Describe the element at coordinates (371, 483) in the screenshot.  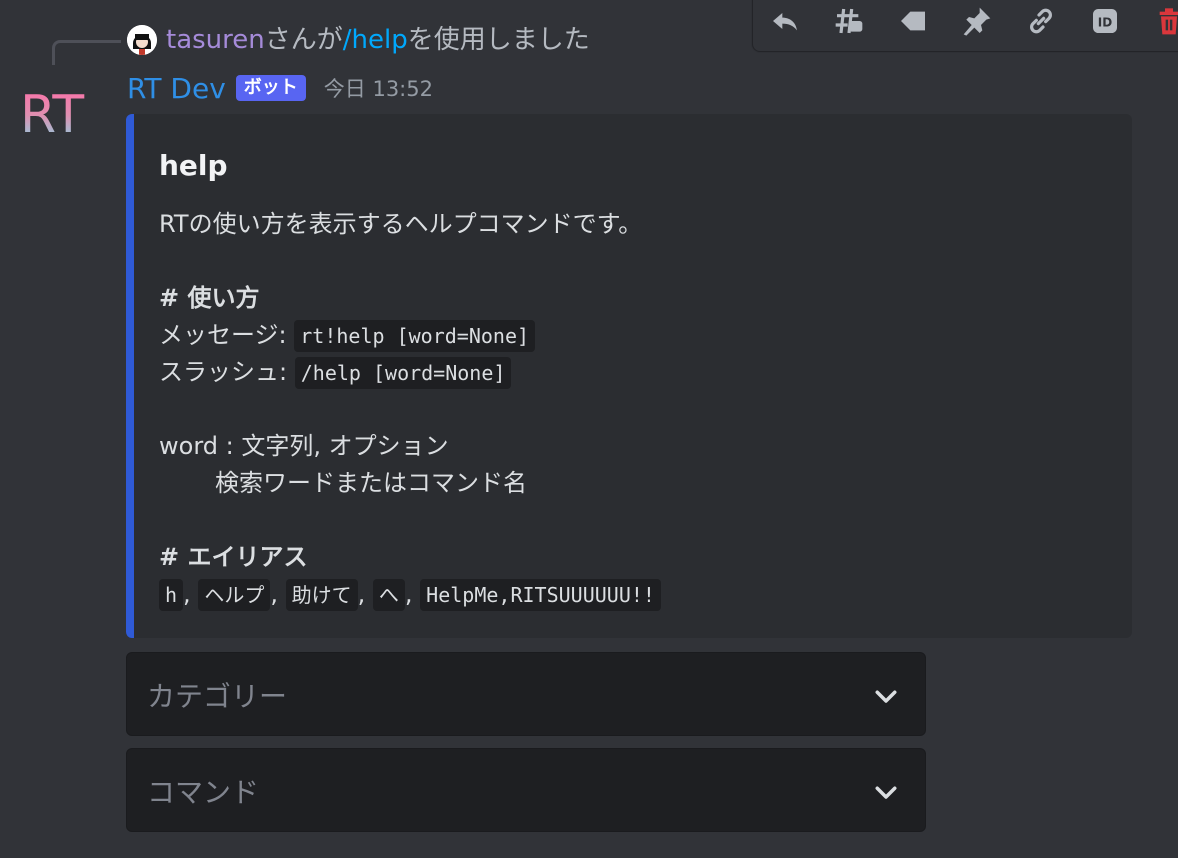
I see `argument-description: 検索ワードまたはコマンド名` at that location.